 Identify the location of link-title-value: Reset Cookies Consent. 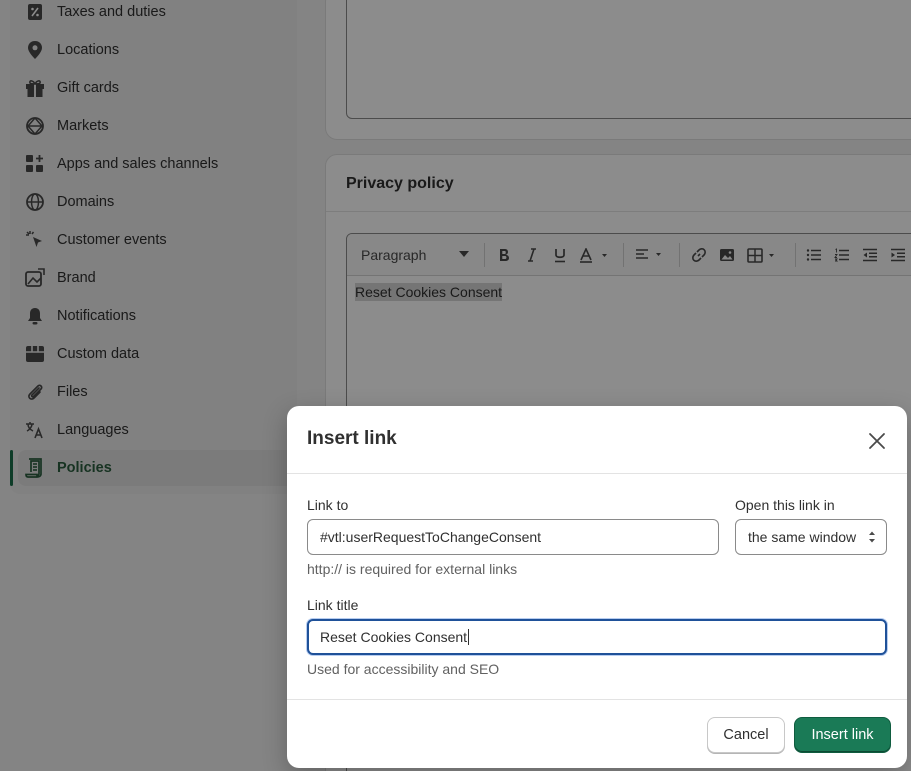
(394, 637).